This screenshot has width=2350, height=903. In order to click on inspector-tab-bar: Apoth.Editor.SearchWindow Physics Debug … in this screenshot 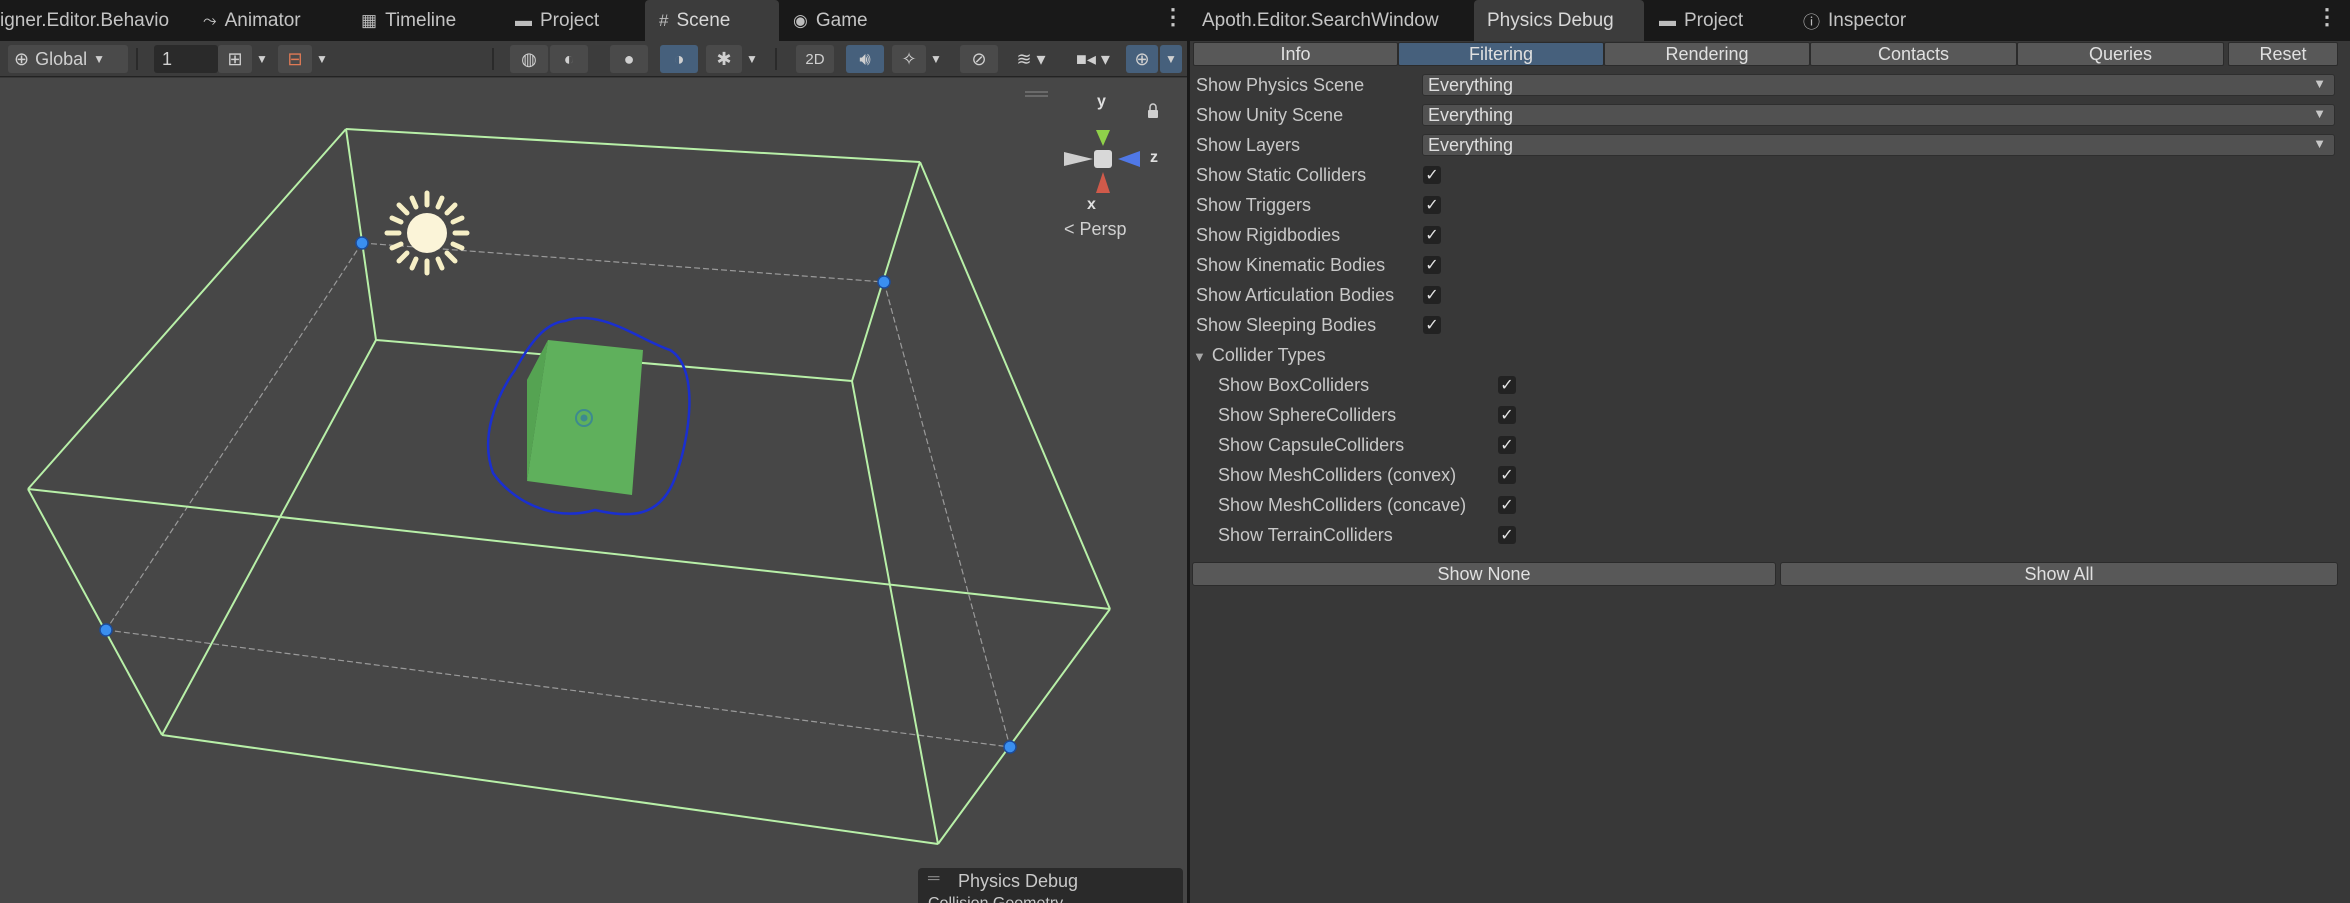, I will do `click(1769, 20)`.